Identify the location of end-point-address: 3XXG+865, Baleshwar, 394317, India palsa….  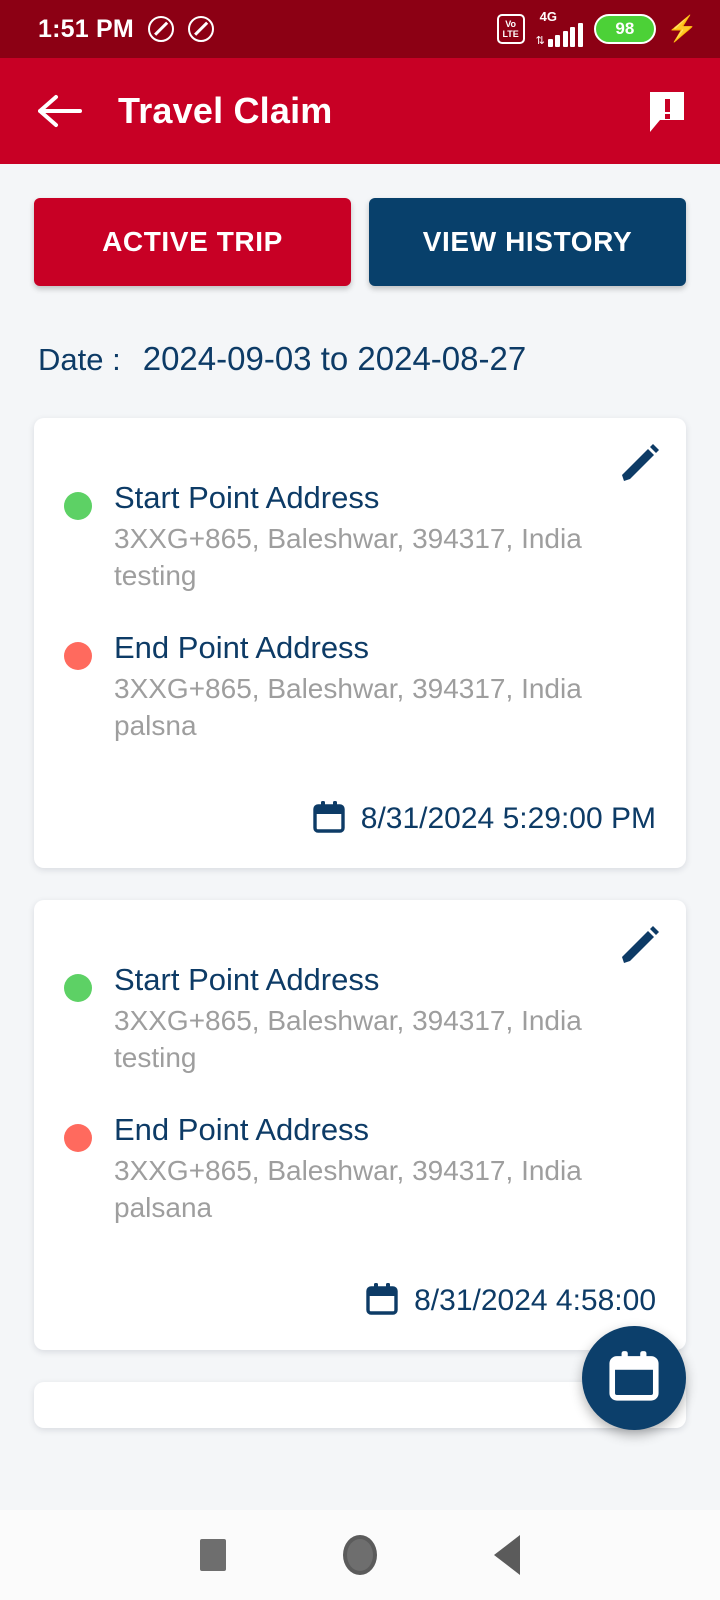
(348, 1189).